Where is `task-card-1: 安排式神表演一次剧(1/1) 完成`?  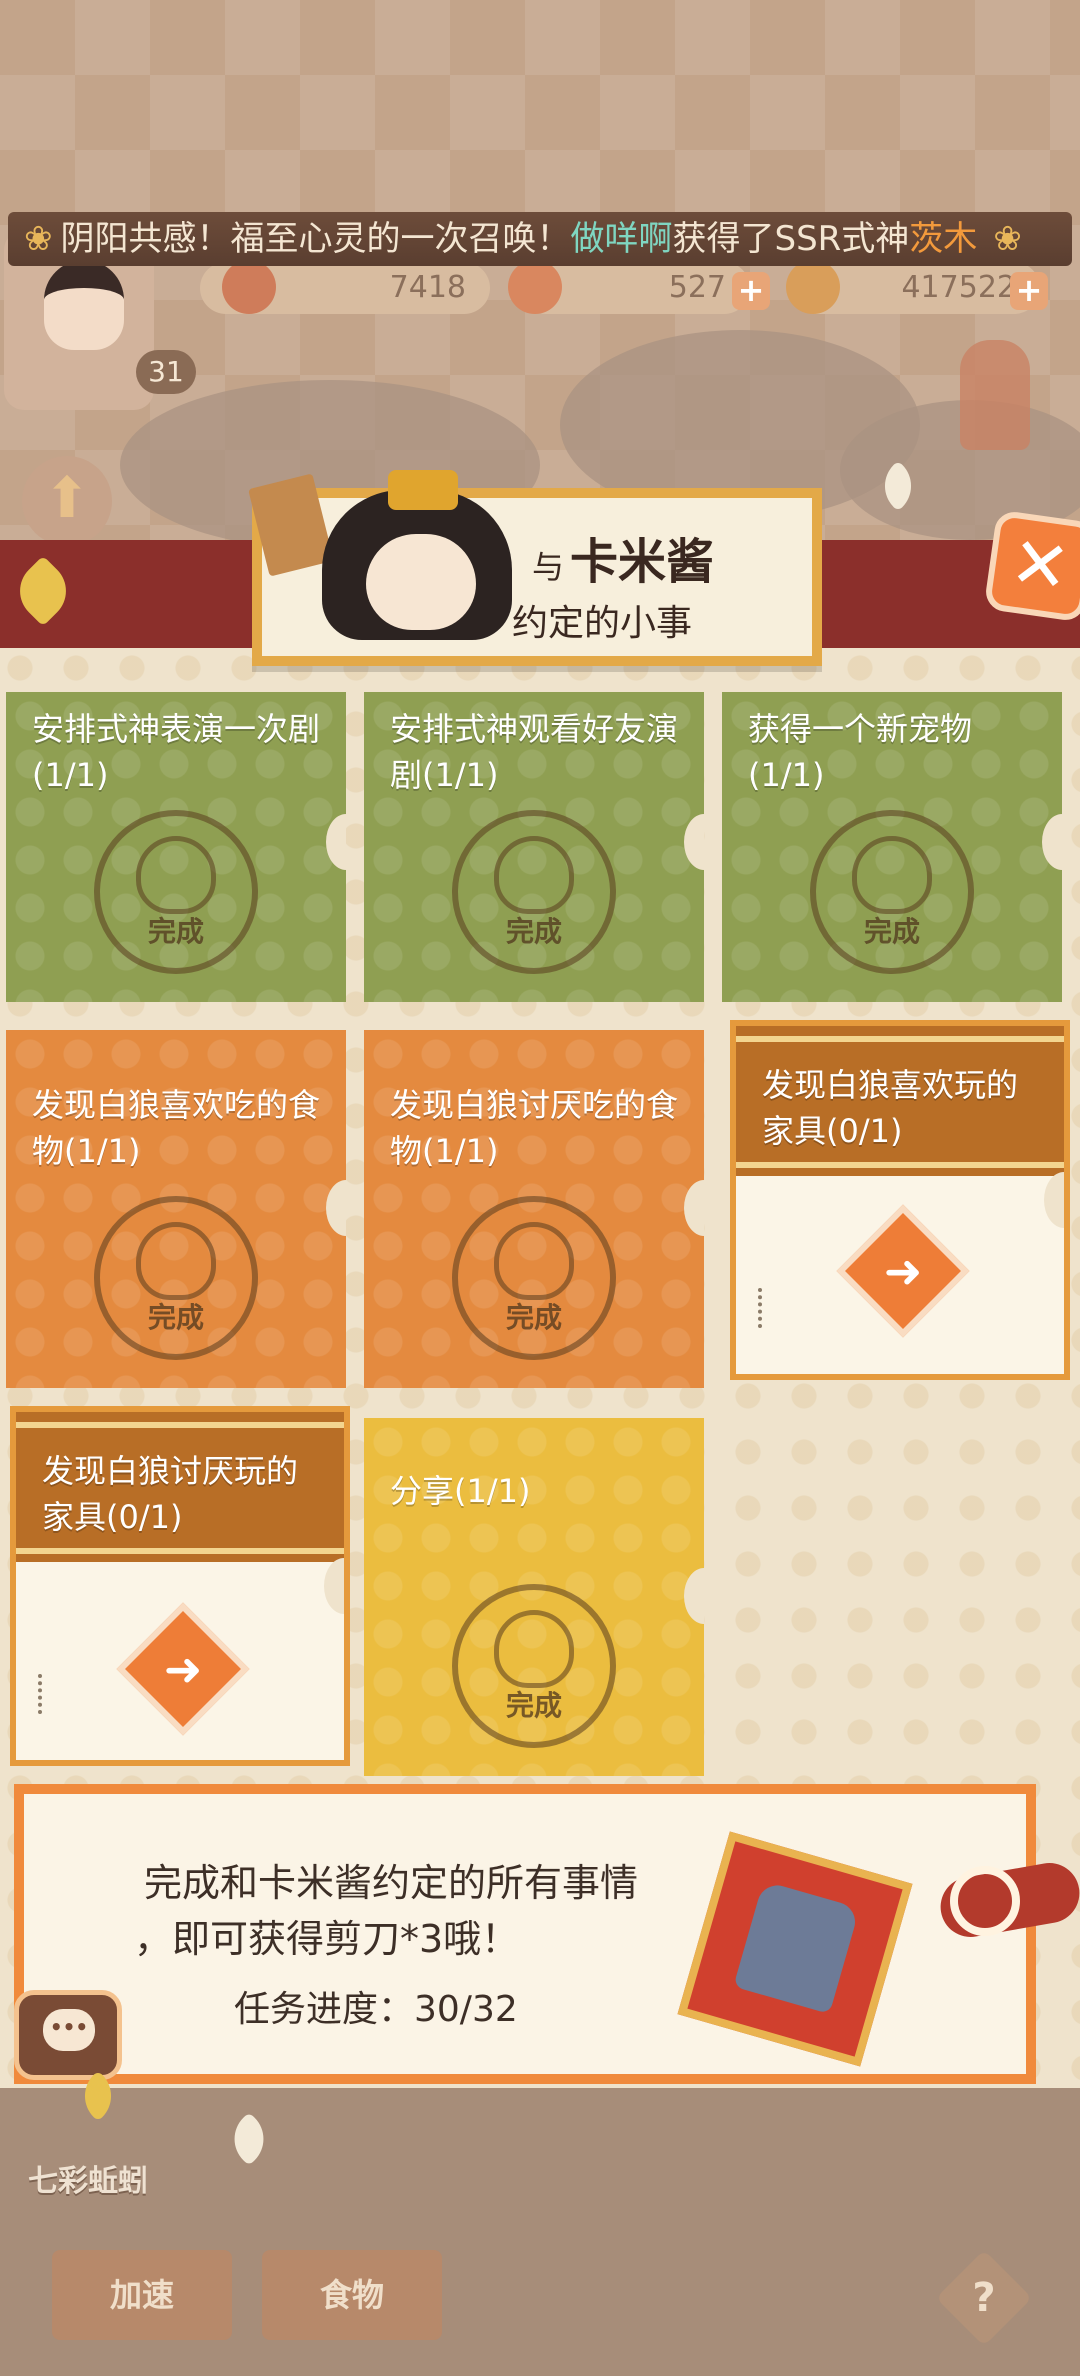
task-card-1: 安排式神表演一次剧(1/1) 完成 is located at coordinates (176, 847).